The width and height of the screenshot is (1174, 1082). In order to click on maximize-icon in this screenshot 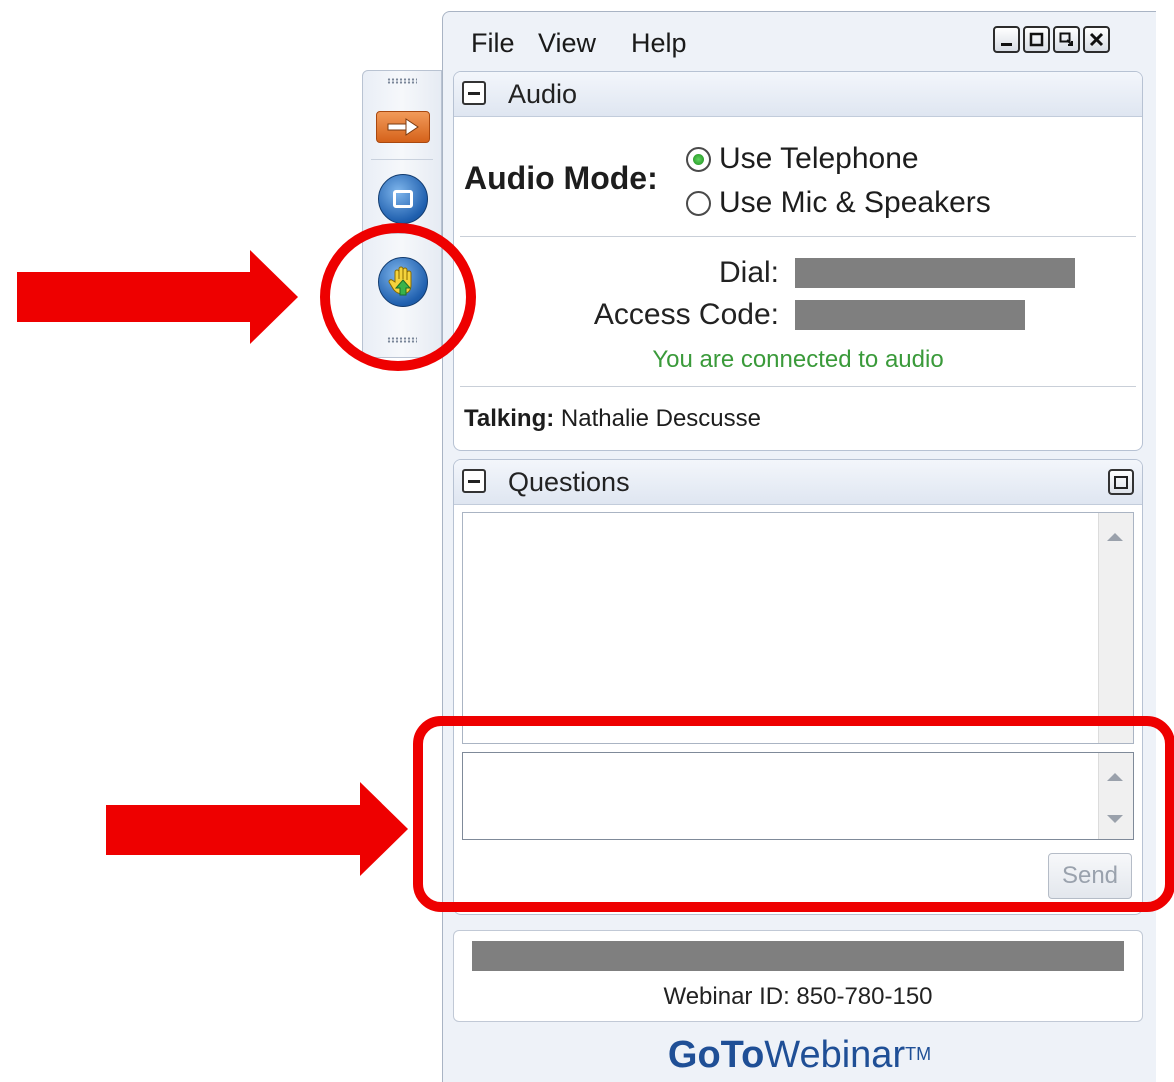, I will do `click(1036, 39)`.